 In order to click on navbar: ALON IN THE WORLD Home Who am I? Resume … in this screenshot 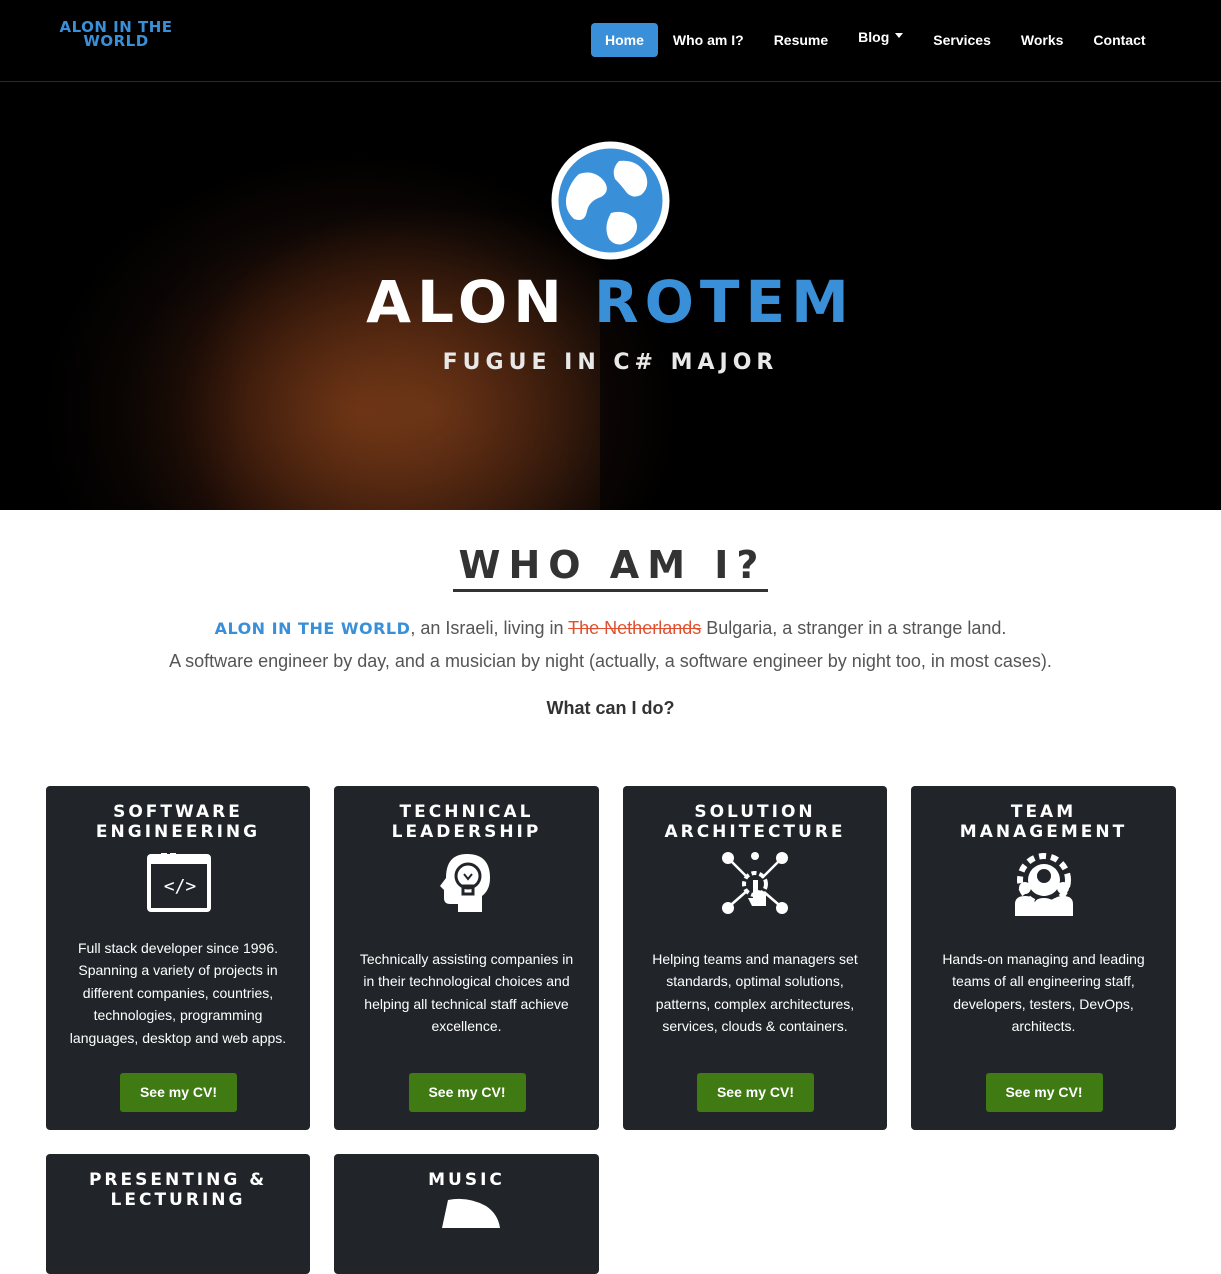, I will do `click(610, 41)`.